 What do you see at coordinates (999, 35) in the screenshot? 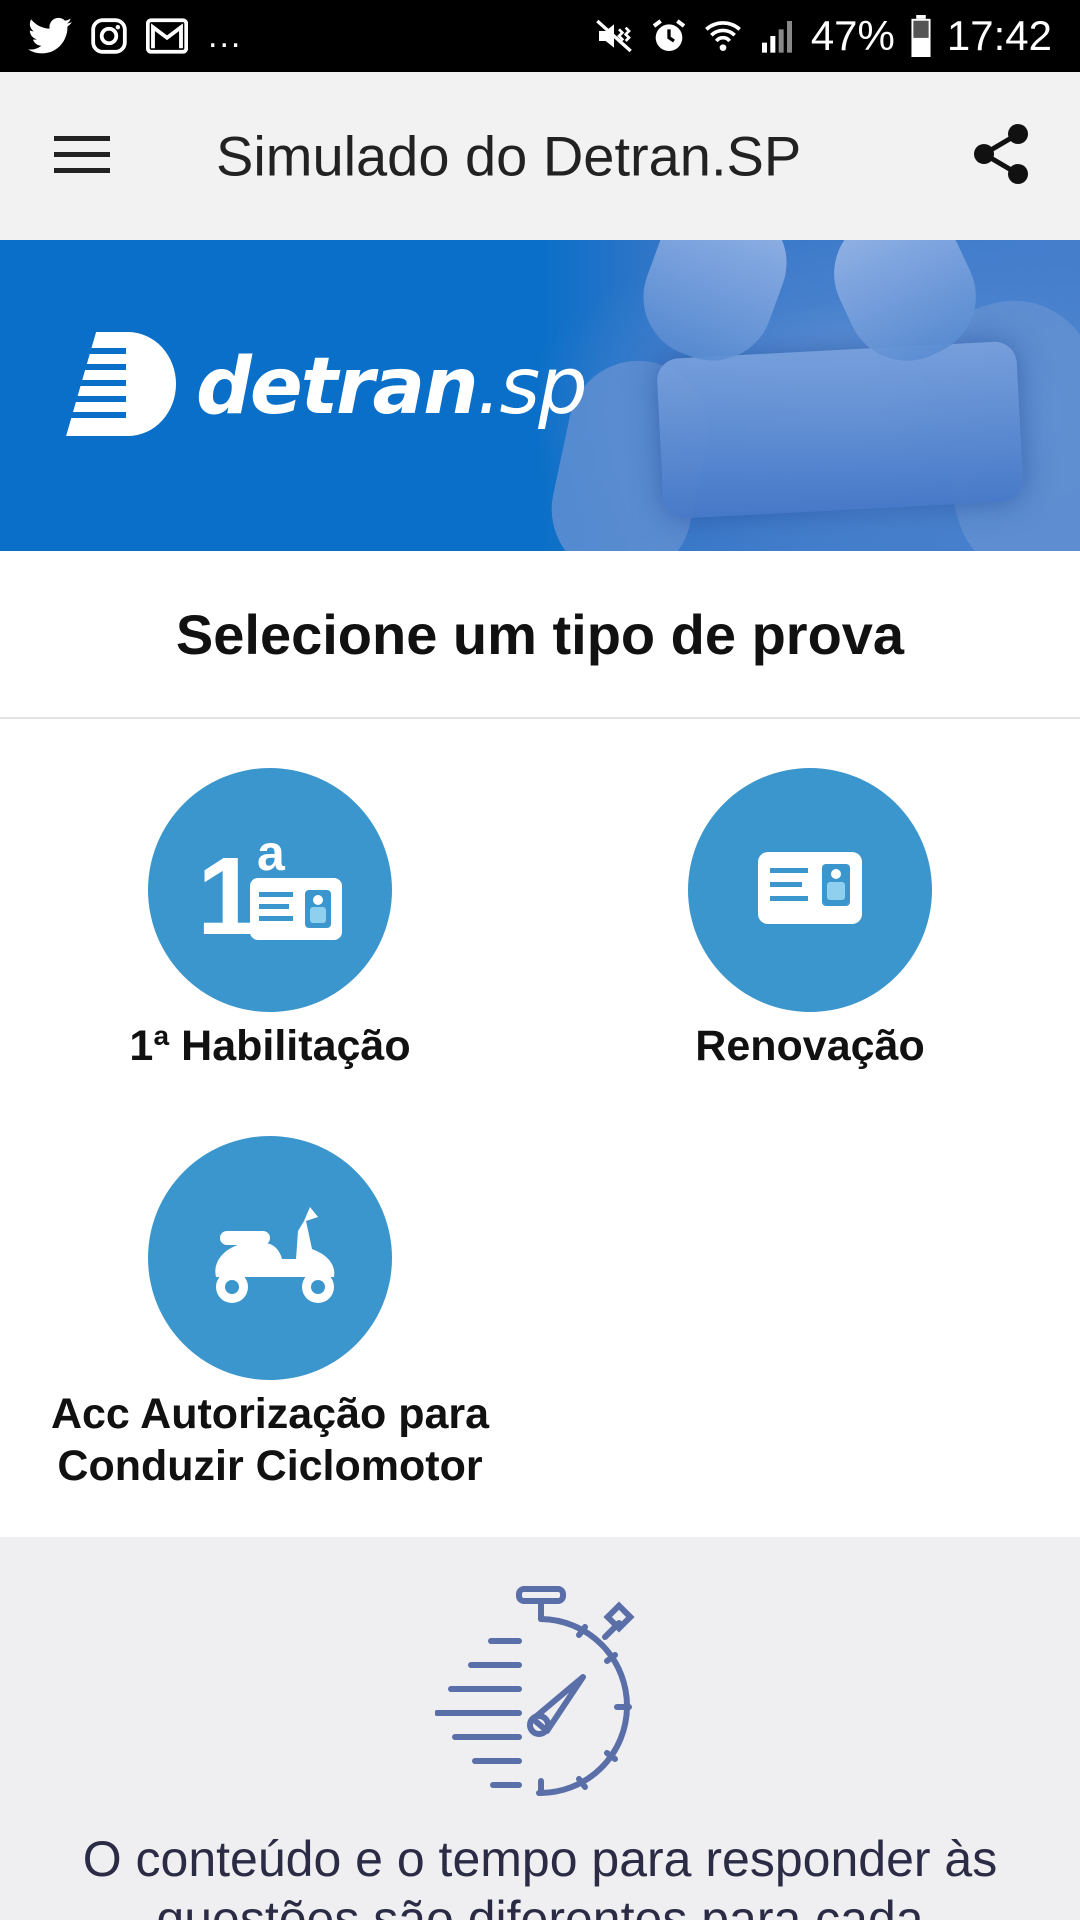
I see `clock: 17:42` at bounding box center [999, 35].